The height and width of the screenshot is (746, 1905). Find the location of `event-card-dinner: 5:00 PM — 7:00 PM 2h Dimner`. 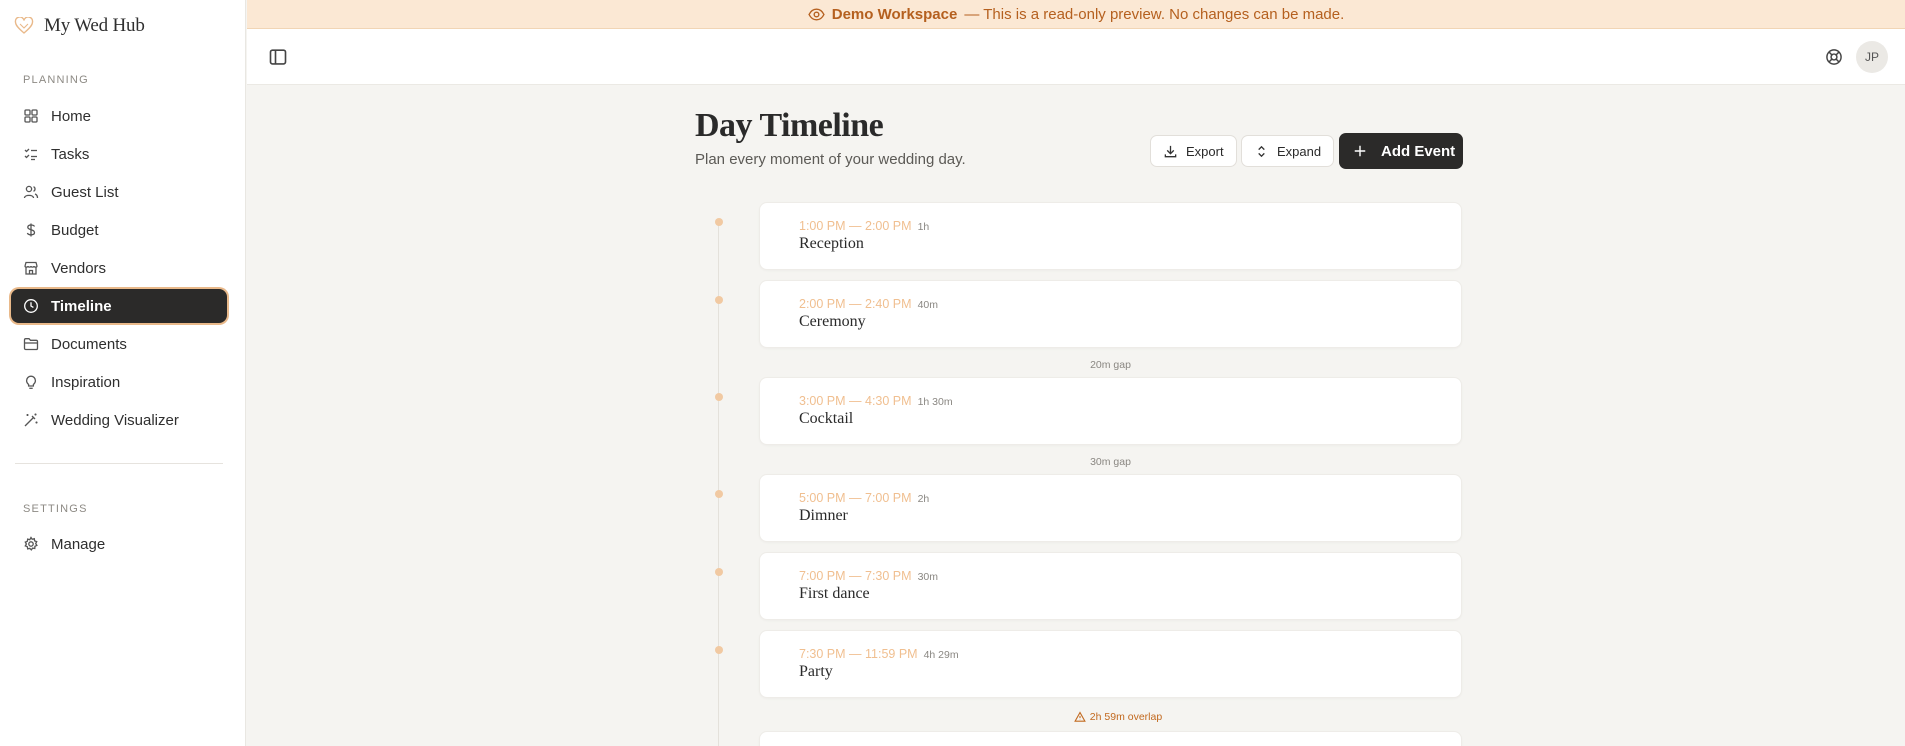

event-card-dinner: 5:00 PM — 7:00 PM 2h Dimner is located at coordinates (1110, 508).